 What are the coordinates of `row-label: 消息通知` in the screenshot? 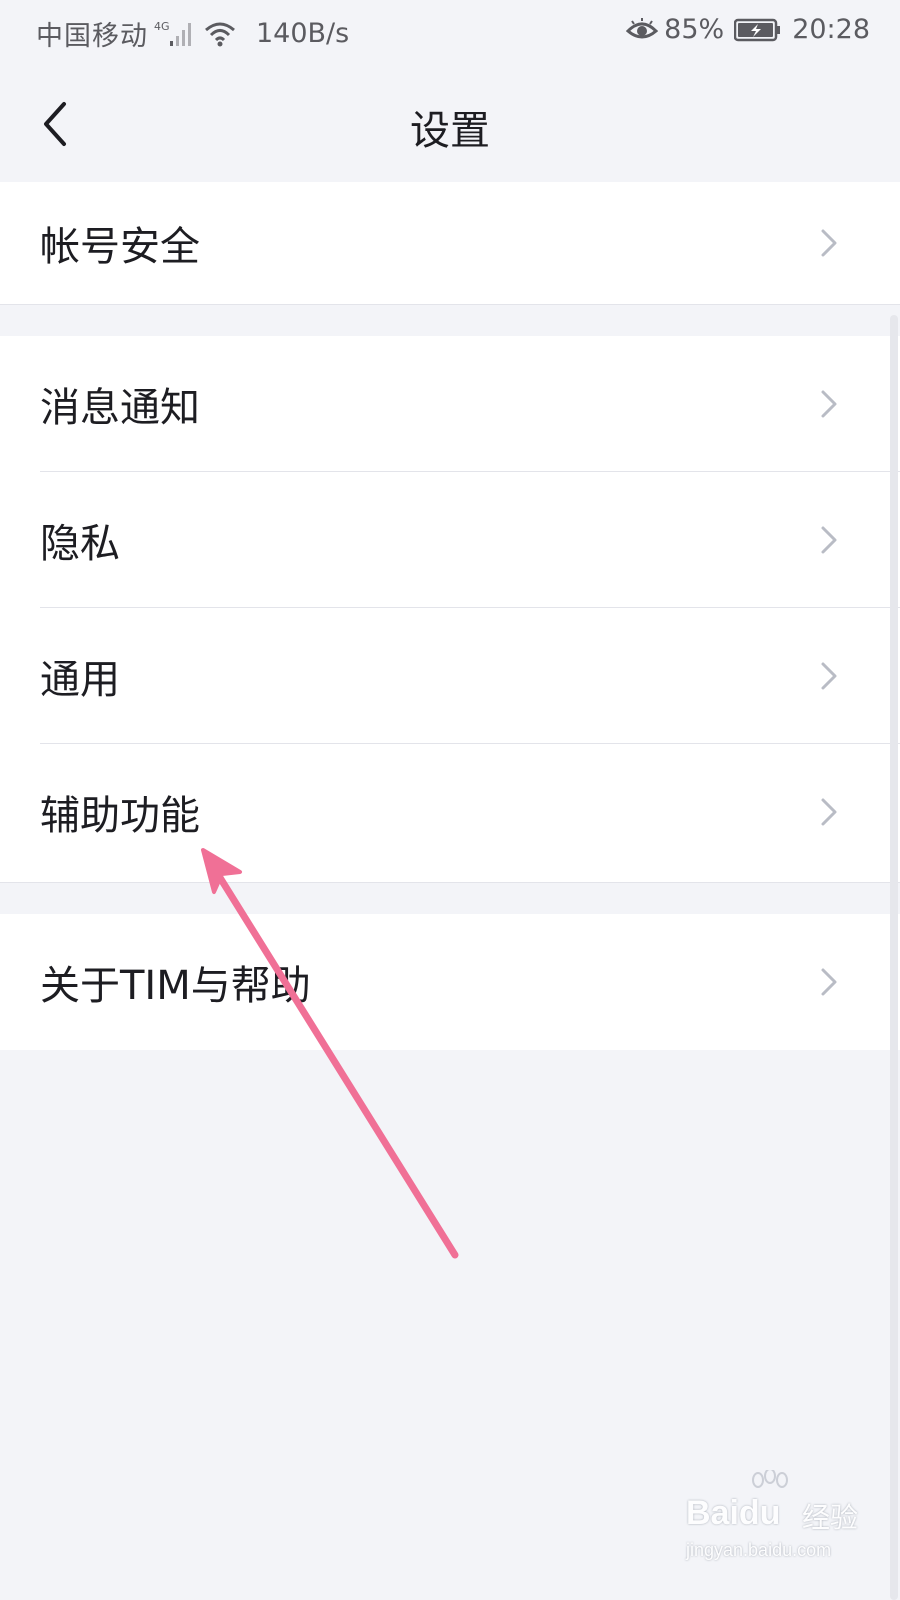 It's located at (120, 408).